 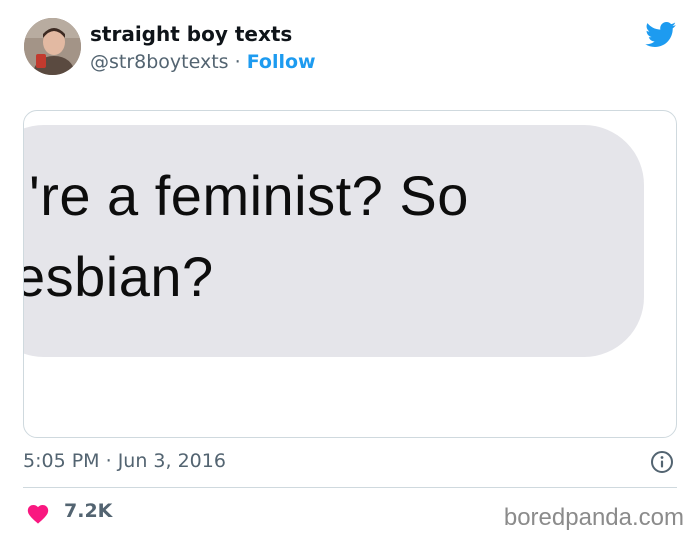 I want to click on twitter-bird-icon, so click(x=661, y=35).